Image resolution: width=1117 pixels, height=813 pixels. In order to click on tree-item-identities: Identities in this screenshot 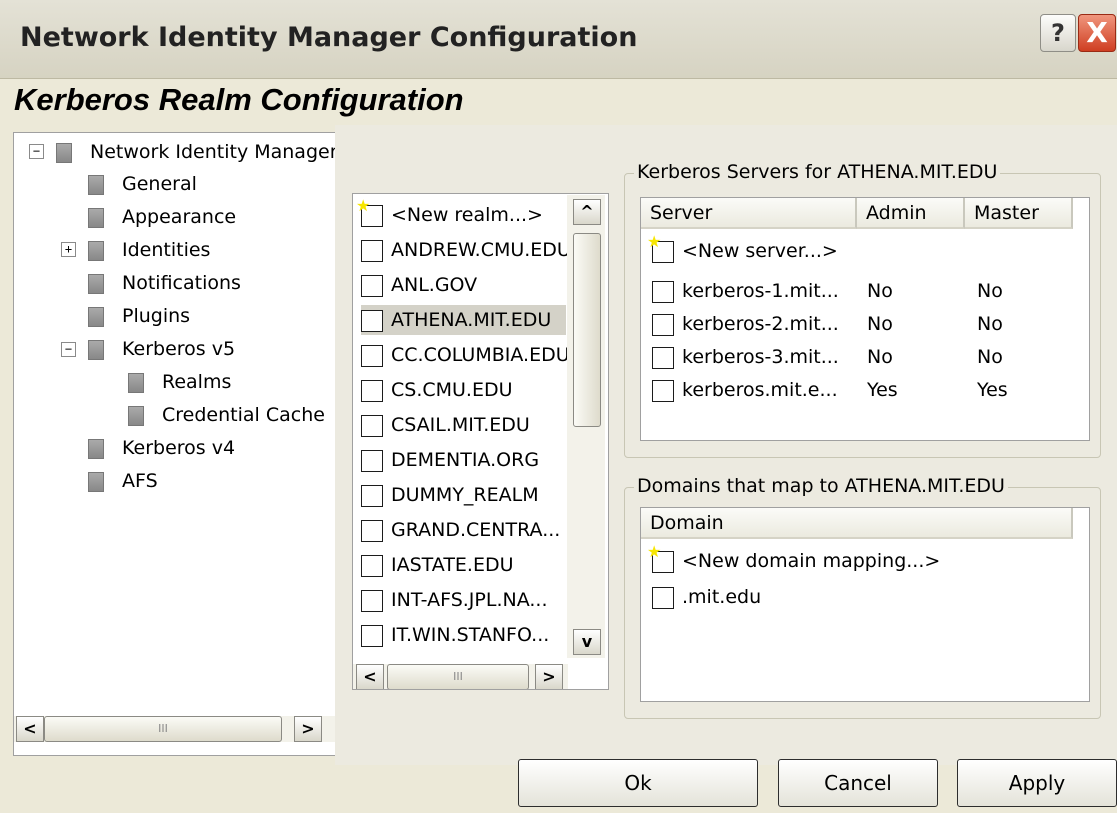, I will do `click(149, 250)`.